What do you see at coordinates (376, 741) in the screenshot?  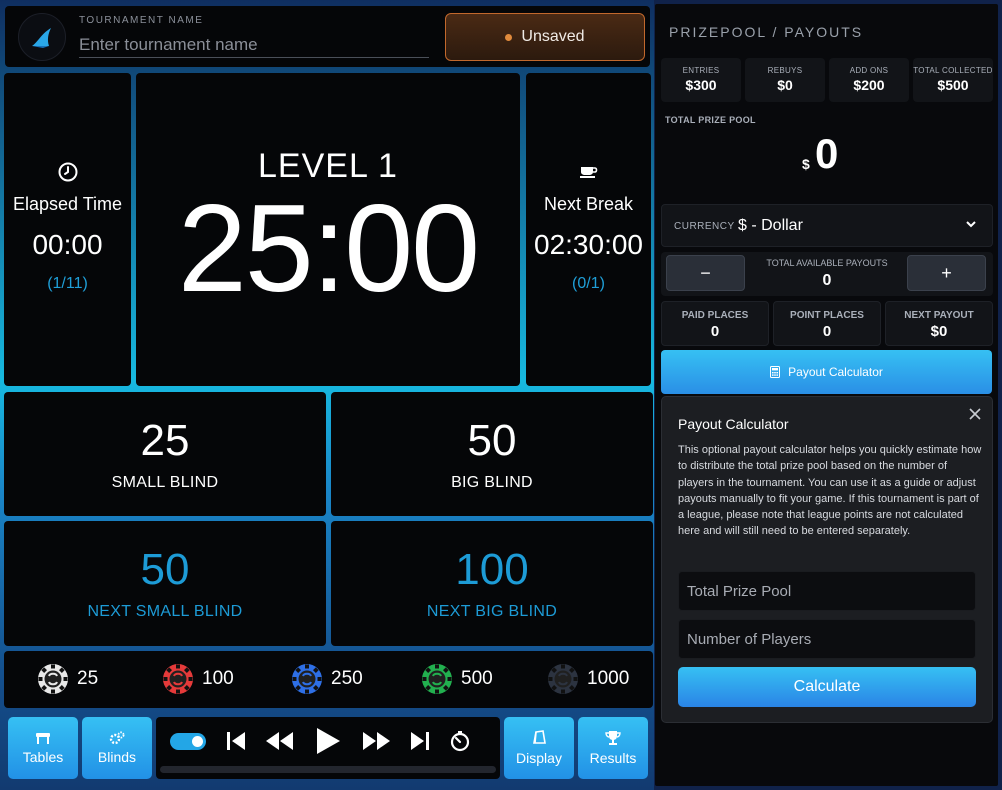 I see `fast-forward-icon` at bounding box center [376, 741].